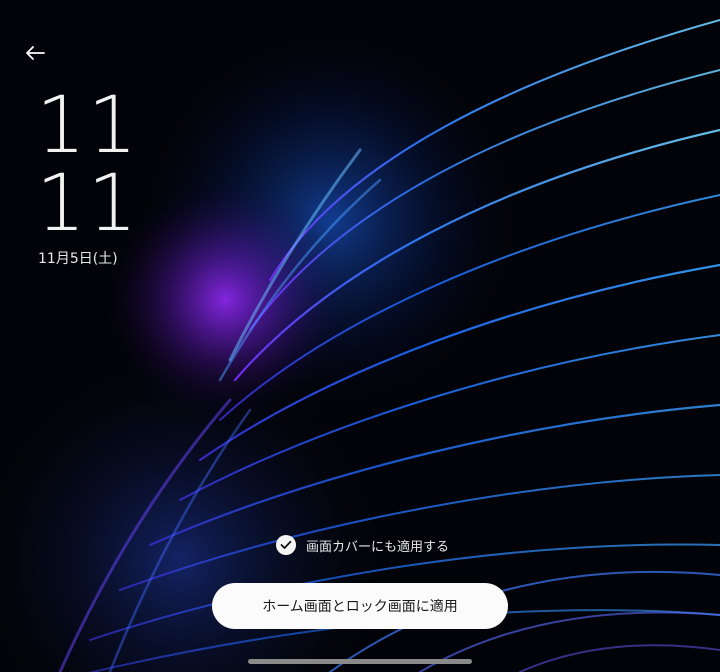 The image size is (720, 672). I want to click on arrow-left-icon, so click(35, 53).